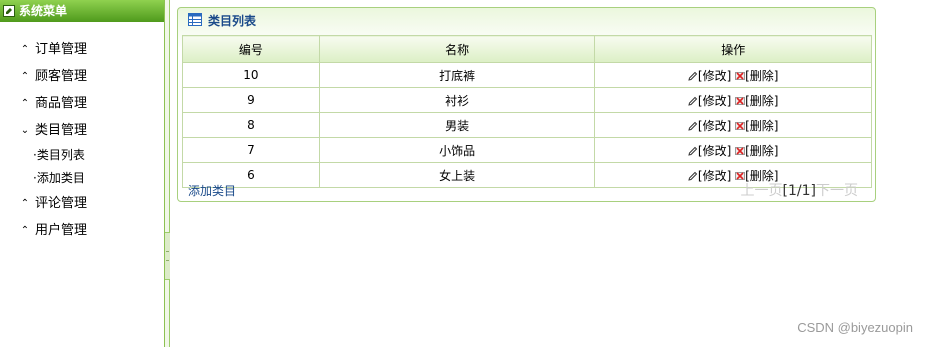 Image resolution: width=927 pixels, height=347 pixels. What do you see at coordinates (457, 125) in the screenshot?
I see `cell-name: 男装` at bounding box center [457, 125].